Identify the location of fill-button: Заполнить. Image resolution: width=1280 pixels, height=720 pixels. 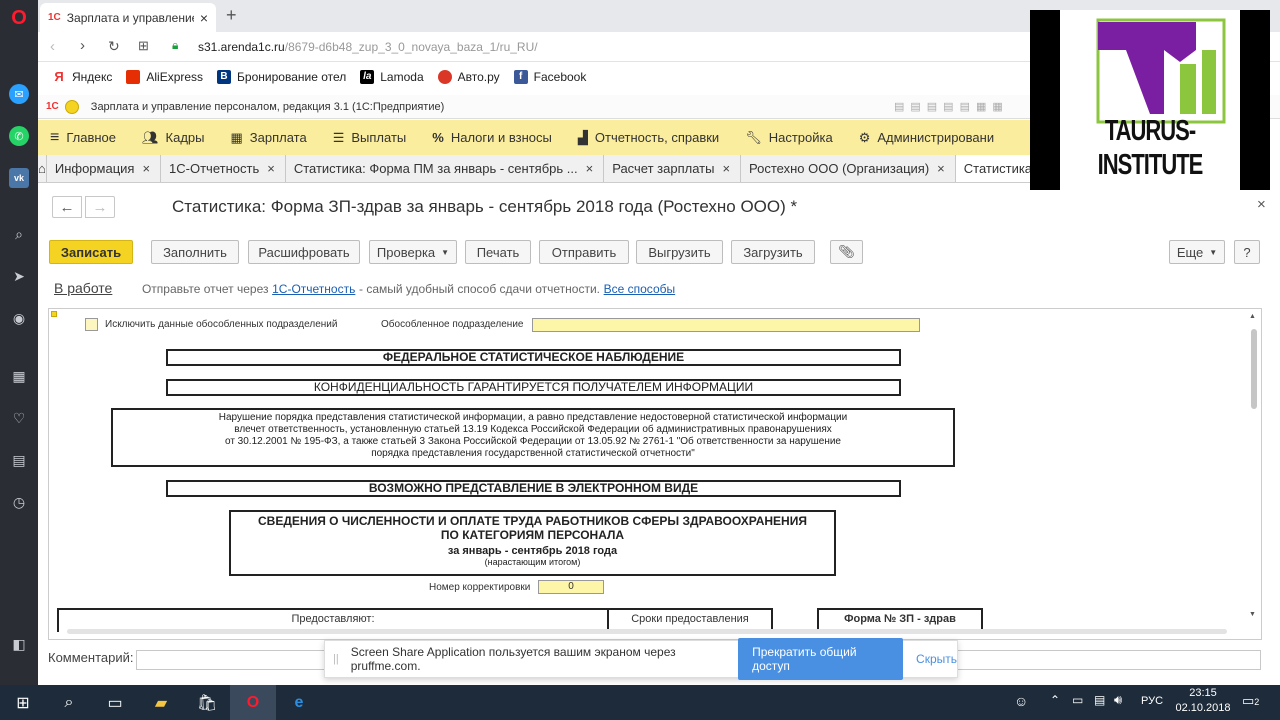
(195, 252).